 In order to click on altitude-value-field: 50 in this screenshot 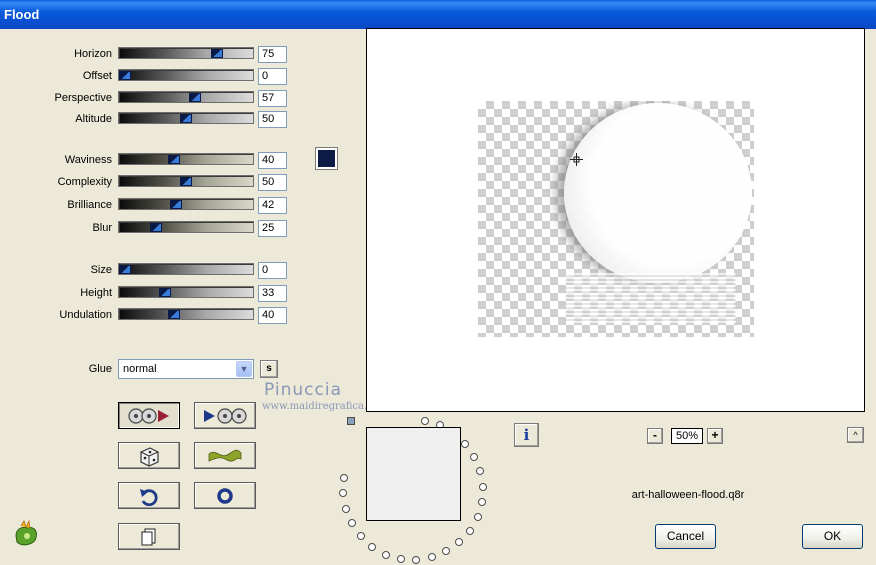, I will do `click(272, 119)`.